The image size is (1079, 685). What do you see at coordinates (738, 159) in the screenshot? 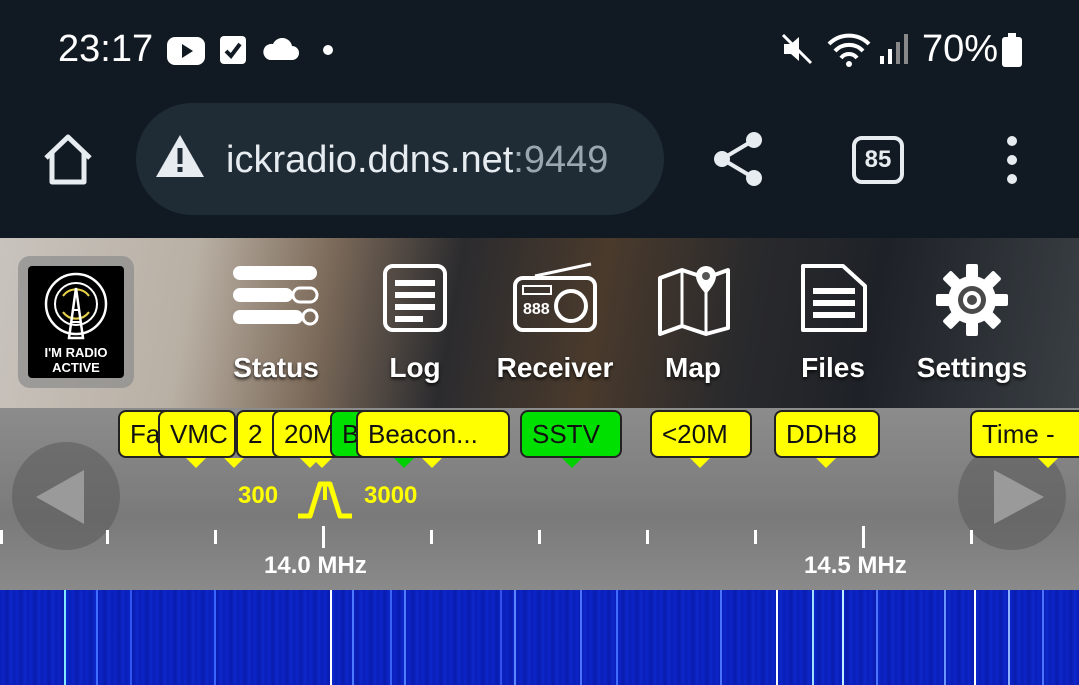
I see `share-icon` at bounding box center [738, 159].